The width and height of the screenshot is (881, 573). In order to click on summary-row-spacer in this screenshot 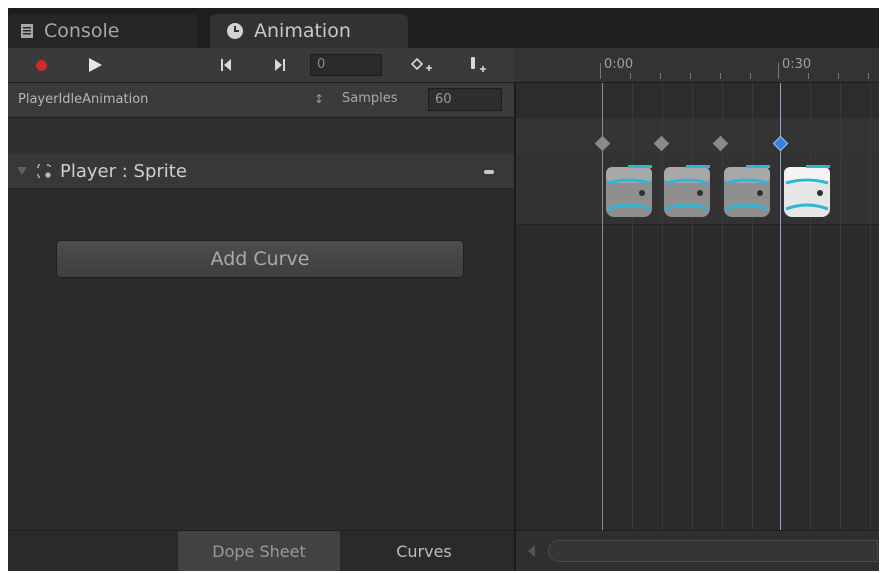, I will do `click(261, 136)`.